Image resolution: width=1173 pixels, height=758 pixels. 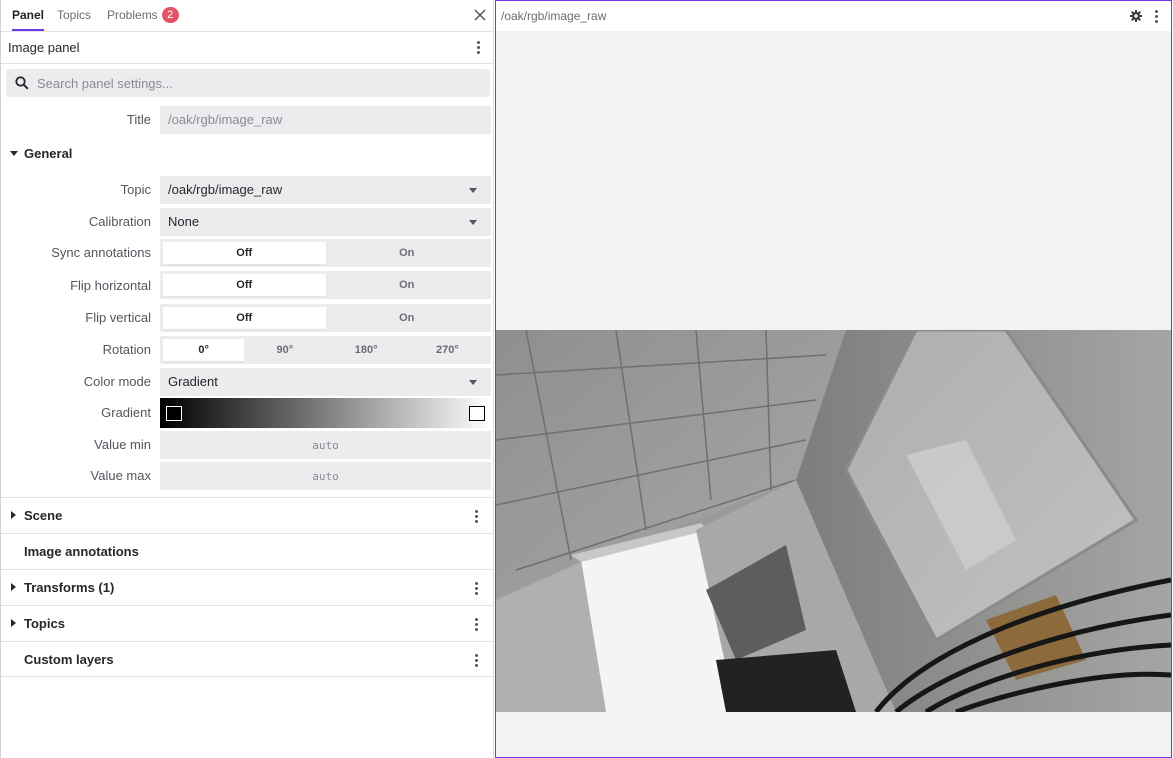 What do you see at coordinates (174, 413) in the screenshot?
I see `gradient-min-color-swatch` at bounding box center [174, 413].